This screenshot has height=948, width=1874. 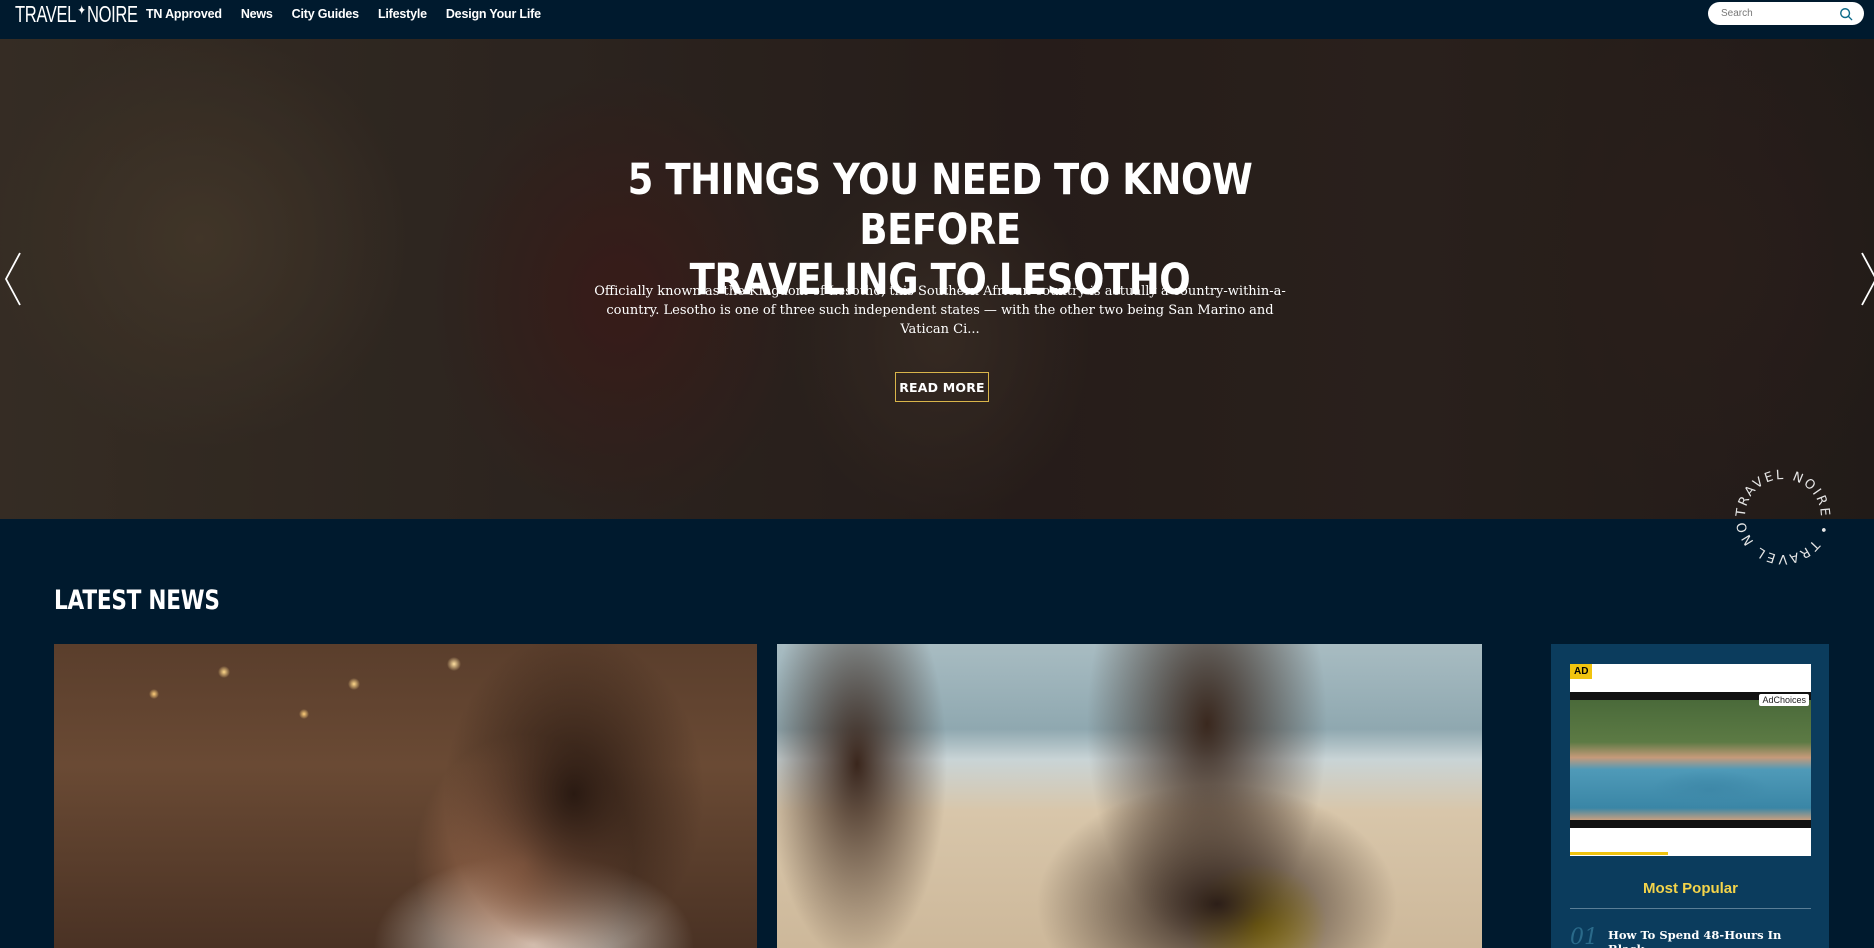 I want to click on nav-item-news: News, so click(x=257, y=14).